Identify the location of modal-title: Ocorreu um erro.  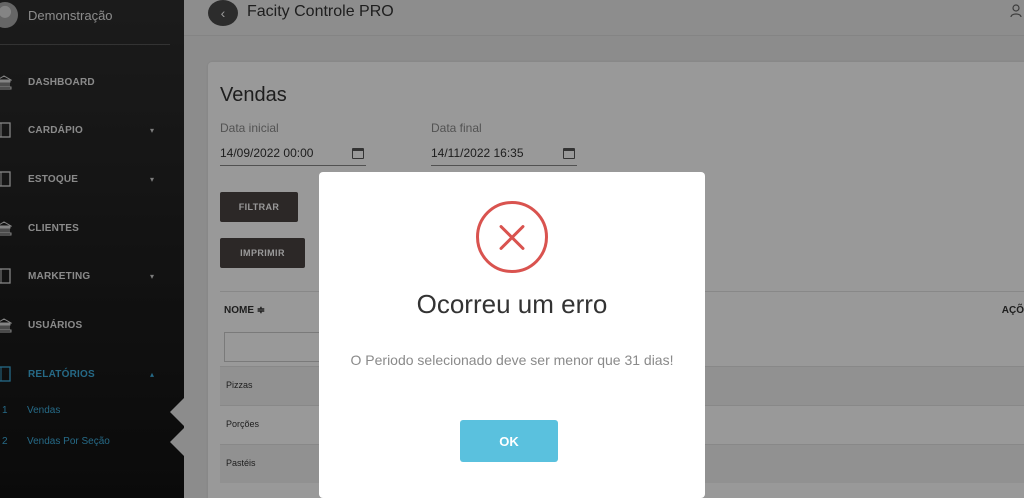
(512, 304).